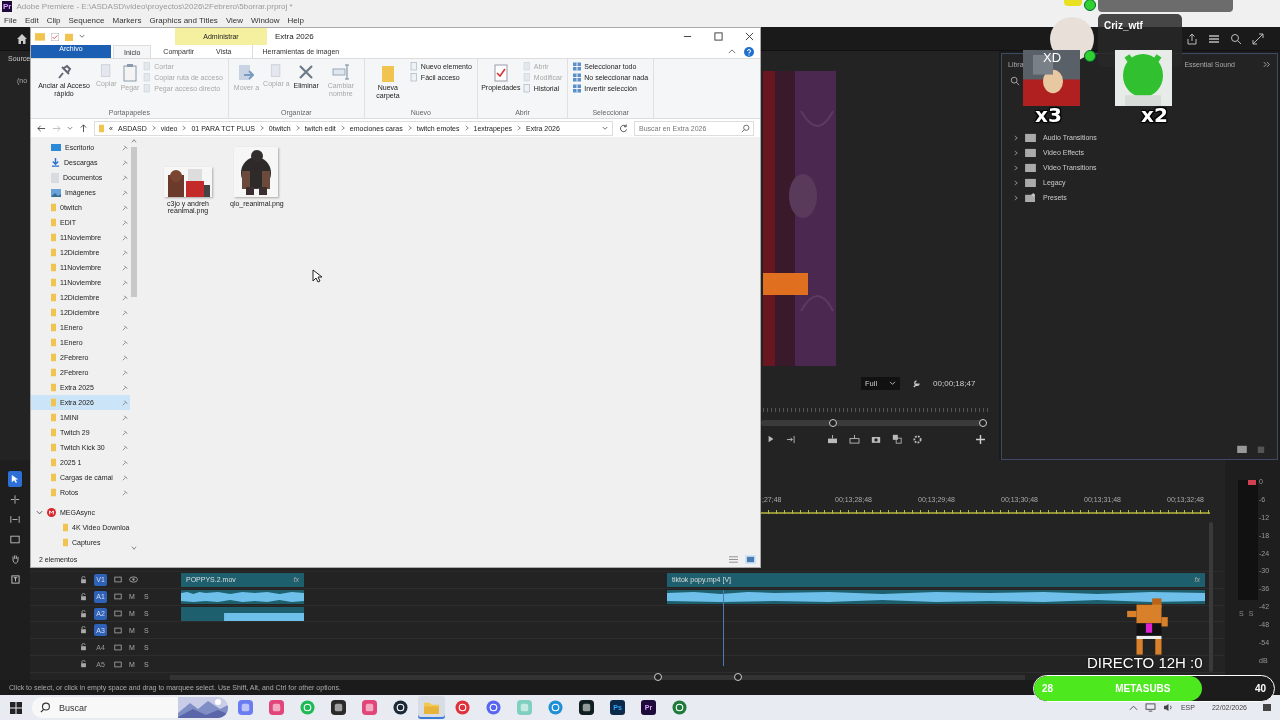 This screenshot has height=720, width=1280. I want to click on menu-item: Clip, so click(53, 20).